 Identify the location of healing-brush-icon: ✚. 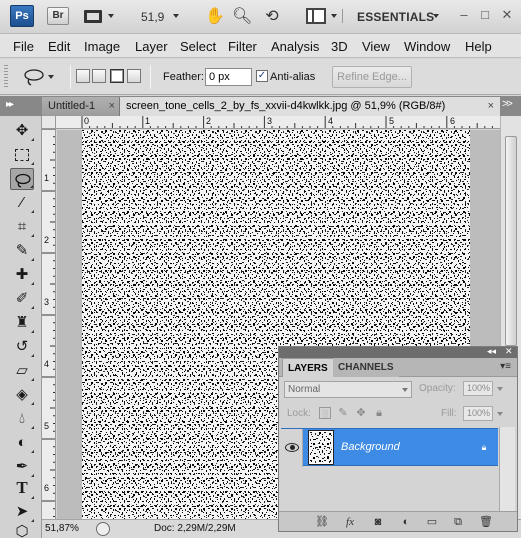
(22, 275).